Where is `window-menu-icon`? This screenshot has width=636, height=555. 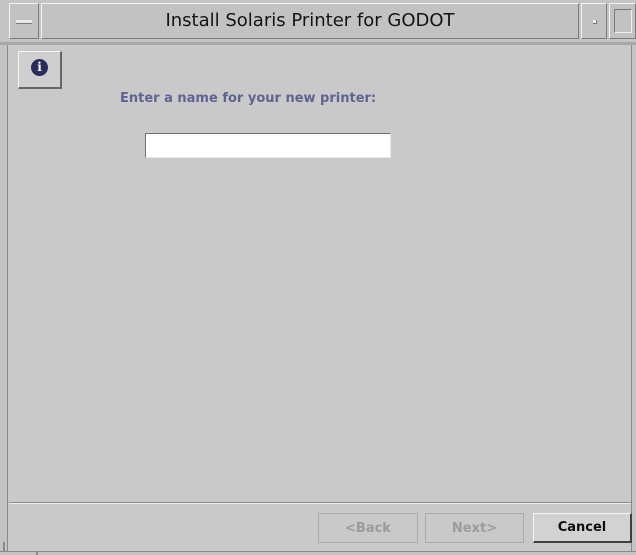 window-menu-icon is located at coordinates (24, 22).